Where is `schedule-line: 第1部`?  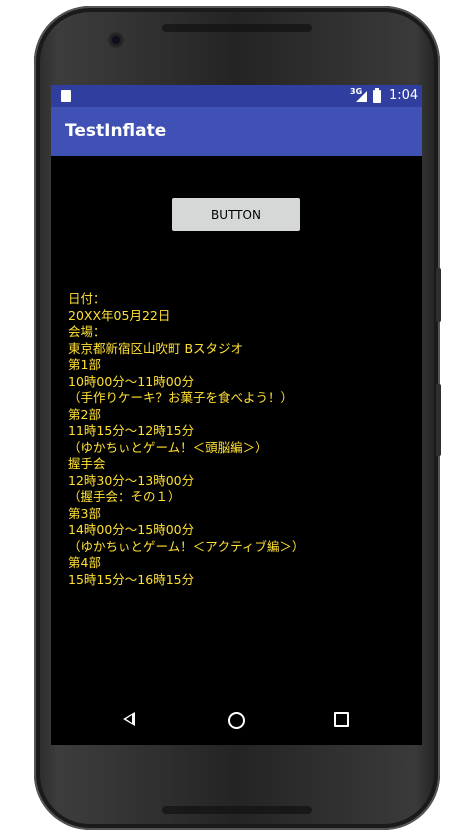 schedule-line: 第1部 is located at coordinates (84, 364).